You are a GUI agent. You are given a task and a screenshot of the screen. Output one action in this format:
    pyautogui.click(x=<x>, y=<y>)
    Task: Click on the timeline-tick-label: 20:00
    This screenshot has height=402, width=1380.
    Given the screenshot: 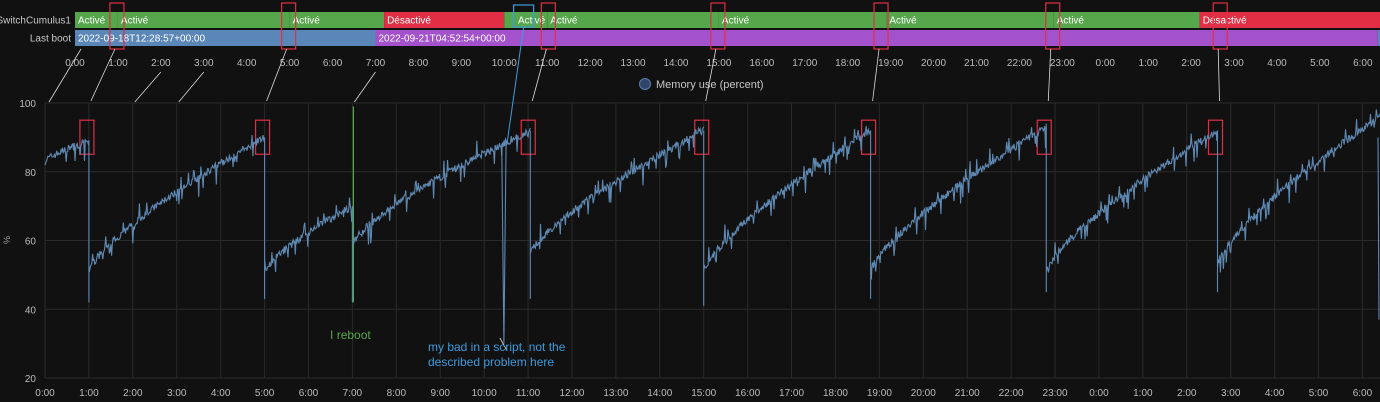 What is the action you would take?
    pyautogui.click(x=933, y=63)
    